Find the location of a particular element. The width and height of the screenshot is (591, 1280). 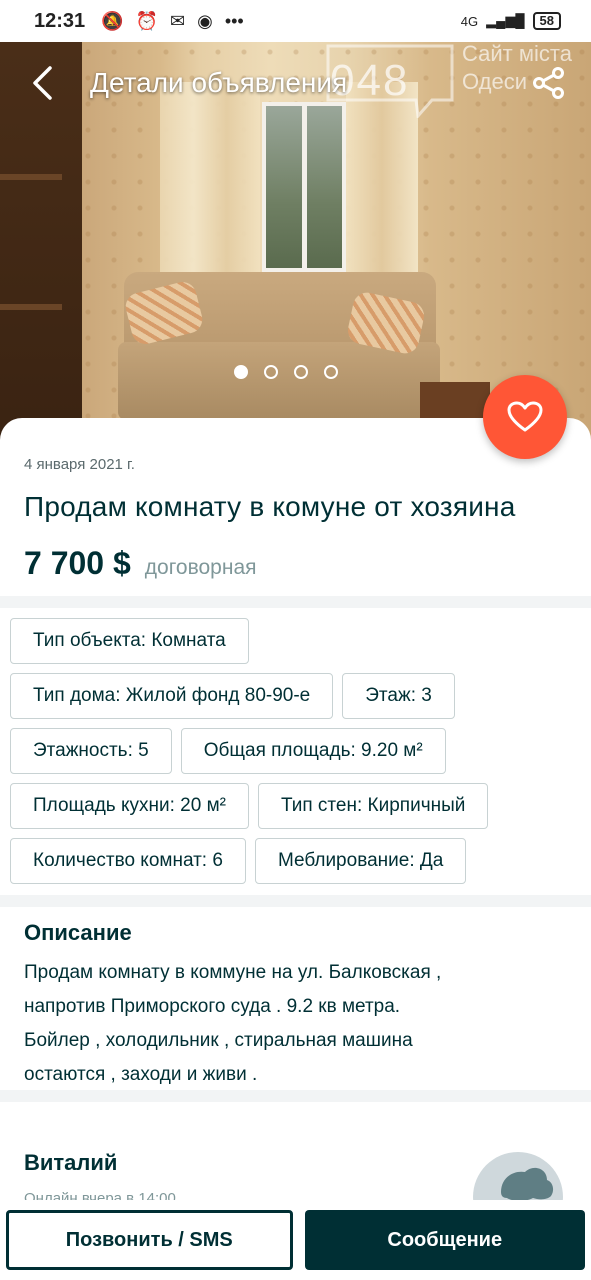

message-button: Сообщение is located at coordinates (444, 1240).